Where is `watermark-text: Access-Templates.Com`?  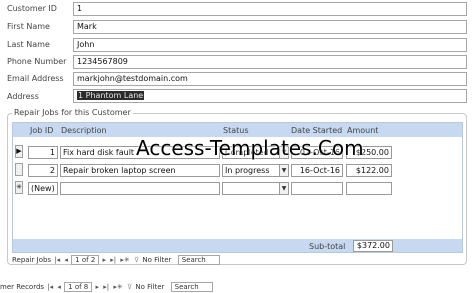 watermark-text: Access-Templates.Com is located at coordinates (250, 148).